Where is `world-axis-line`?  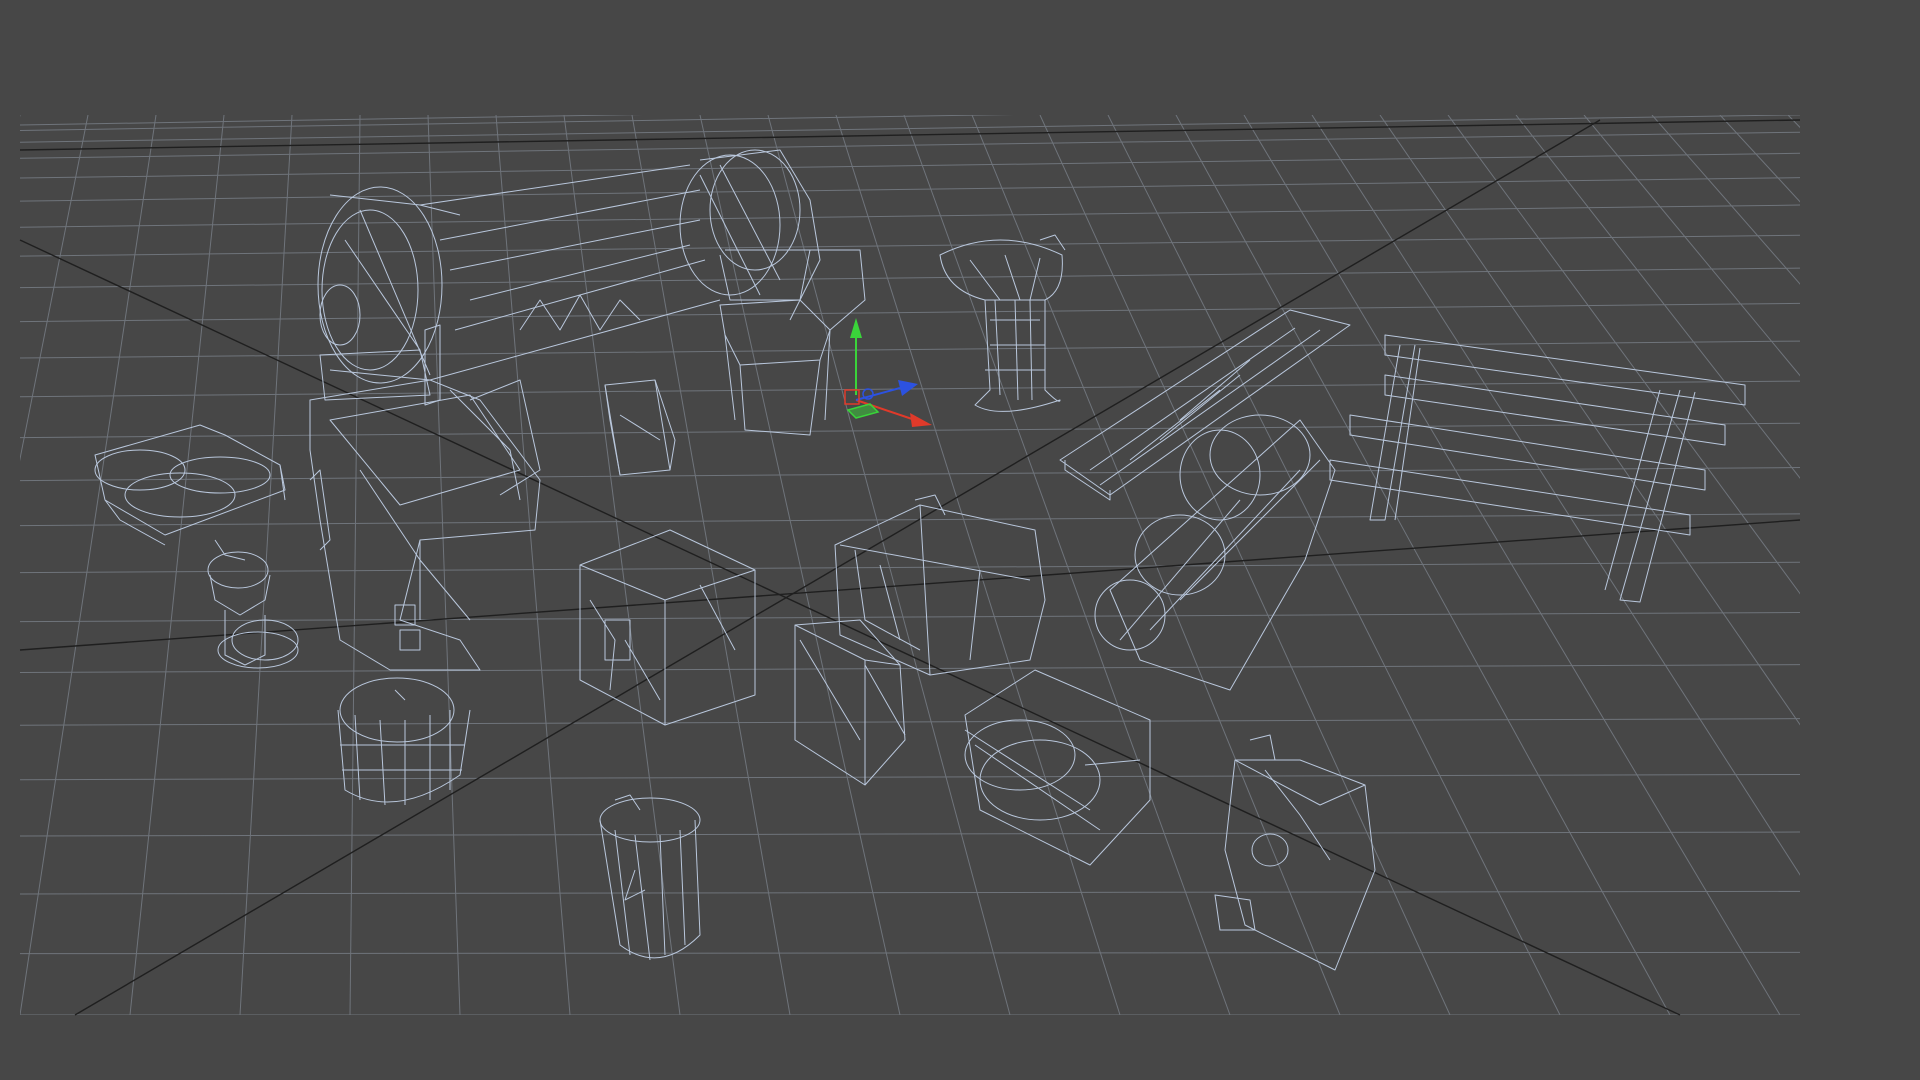 world-axis-line is located at coordinates (910, 585).